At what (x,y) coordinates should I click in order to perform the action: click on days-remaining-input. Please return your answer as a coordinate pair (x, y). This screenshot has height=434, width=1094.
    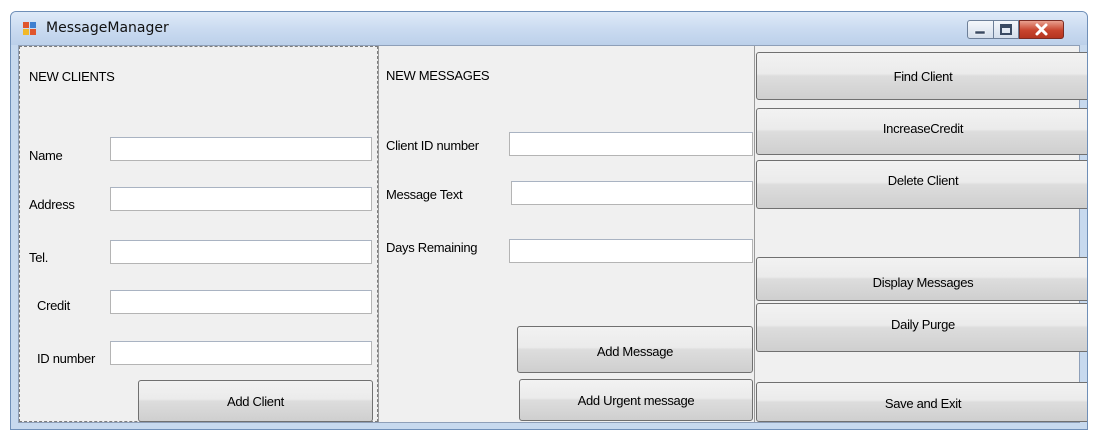
    Looking at the image, I should click on (631, 251).